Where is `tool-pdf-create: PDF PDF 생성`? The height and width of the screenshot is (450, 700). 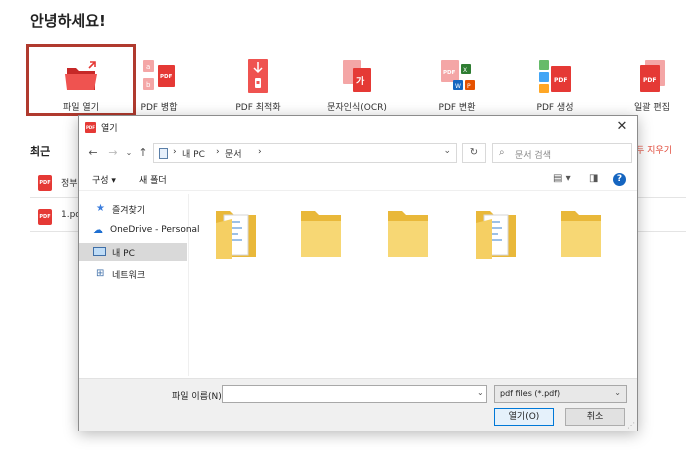
tool-pdf-create: PDF PDF 생성 is located at coordinates (555, 80).